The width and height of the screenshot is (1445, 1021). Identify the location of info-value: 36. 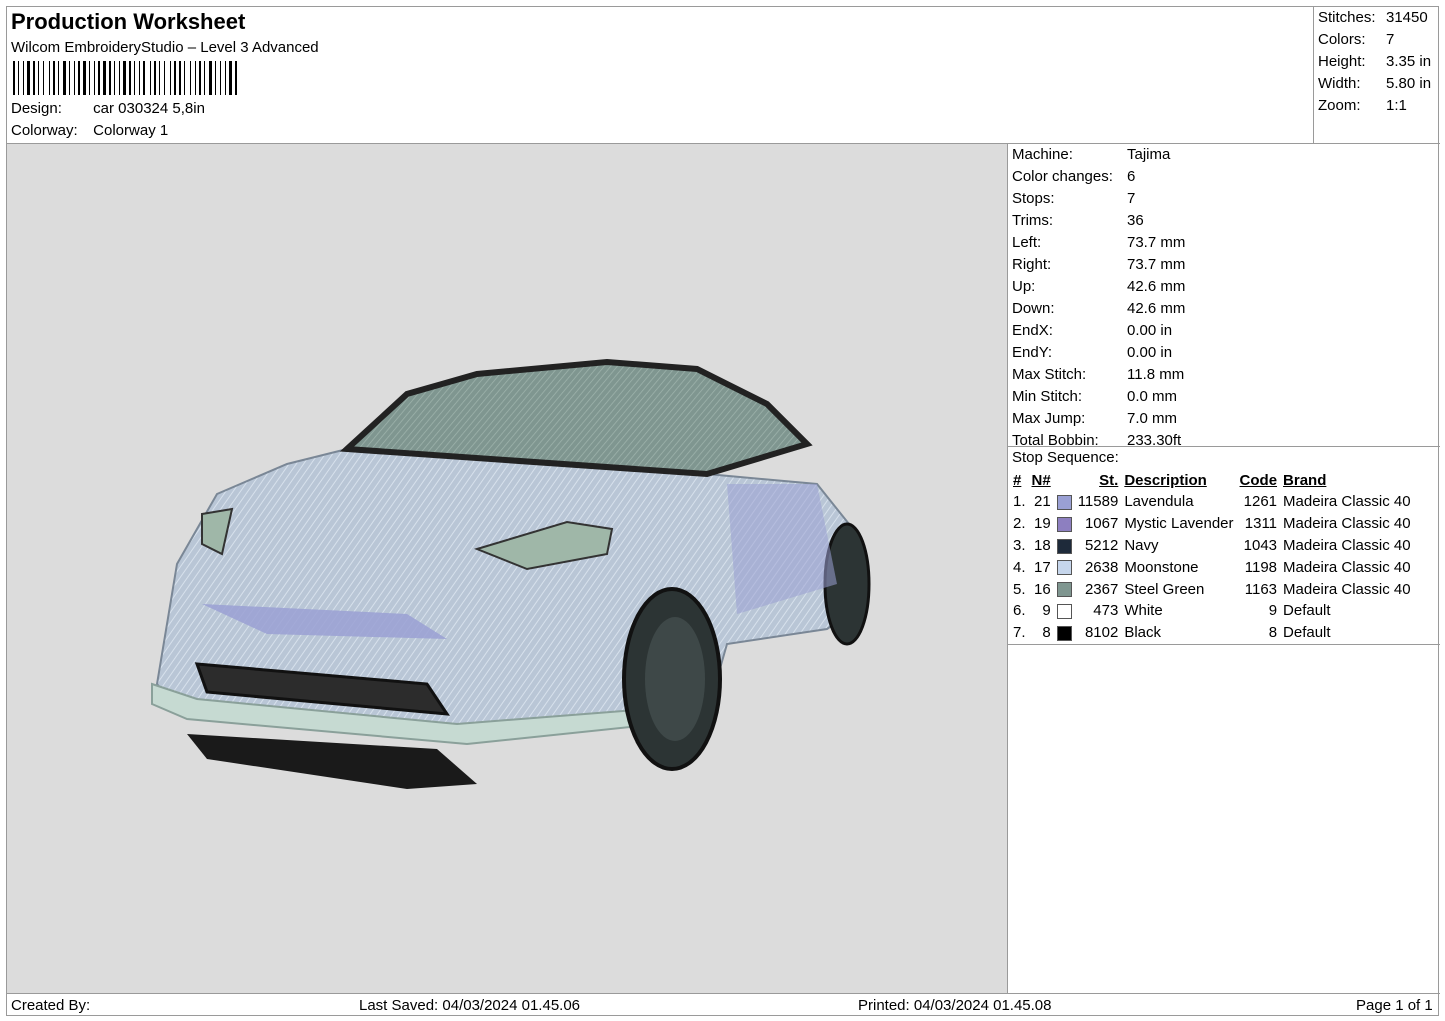
(1135, 220).